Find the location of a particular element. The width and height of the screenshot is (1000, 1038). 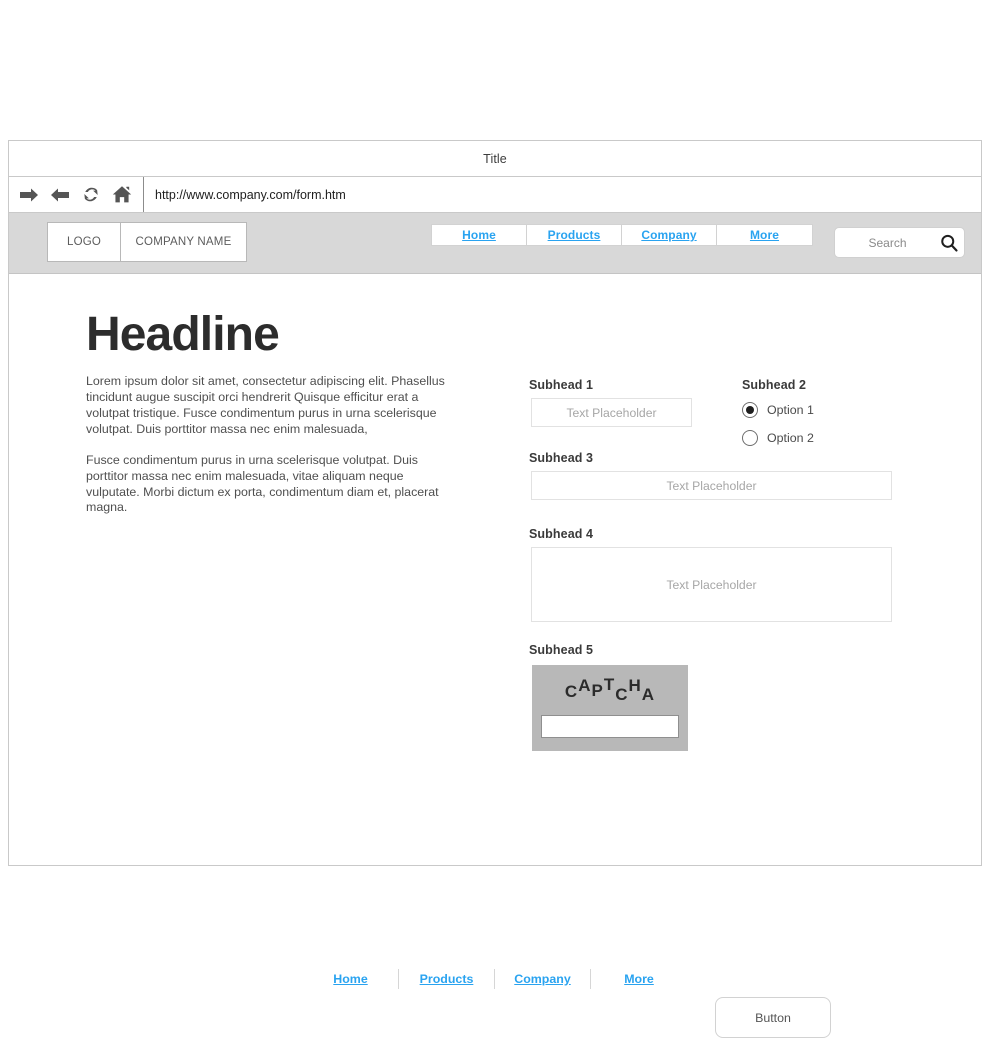

text-field-3: Text Placeholder is located at coordinates (711, 485).